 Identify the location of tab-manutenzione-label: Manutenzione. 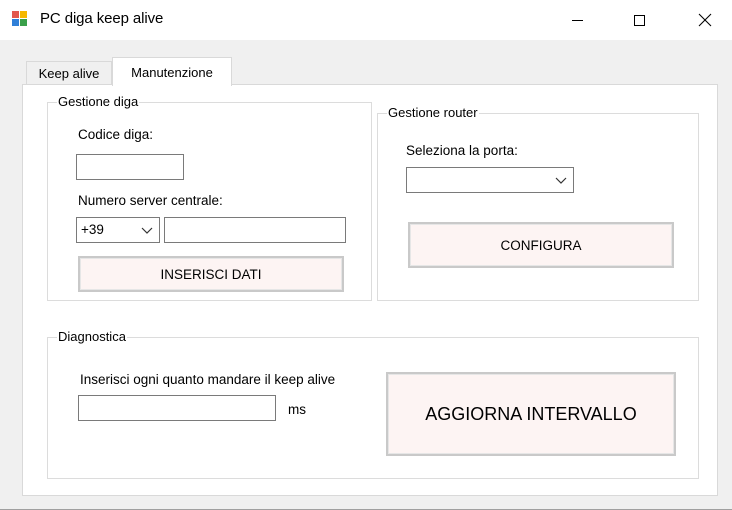
(172, 72).